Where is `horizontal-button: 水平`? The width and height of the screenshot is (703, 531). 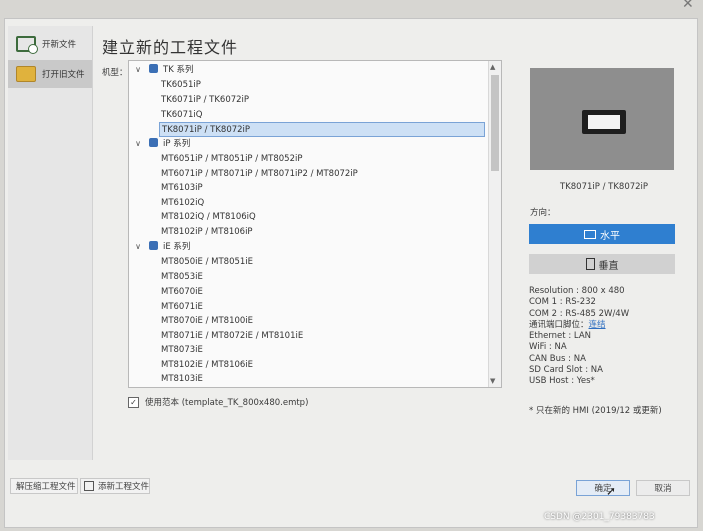
horizontal-button: 水平 is located at coordinates (602, 234).